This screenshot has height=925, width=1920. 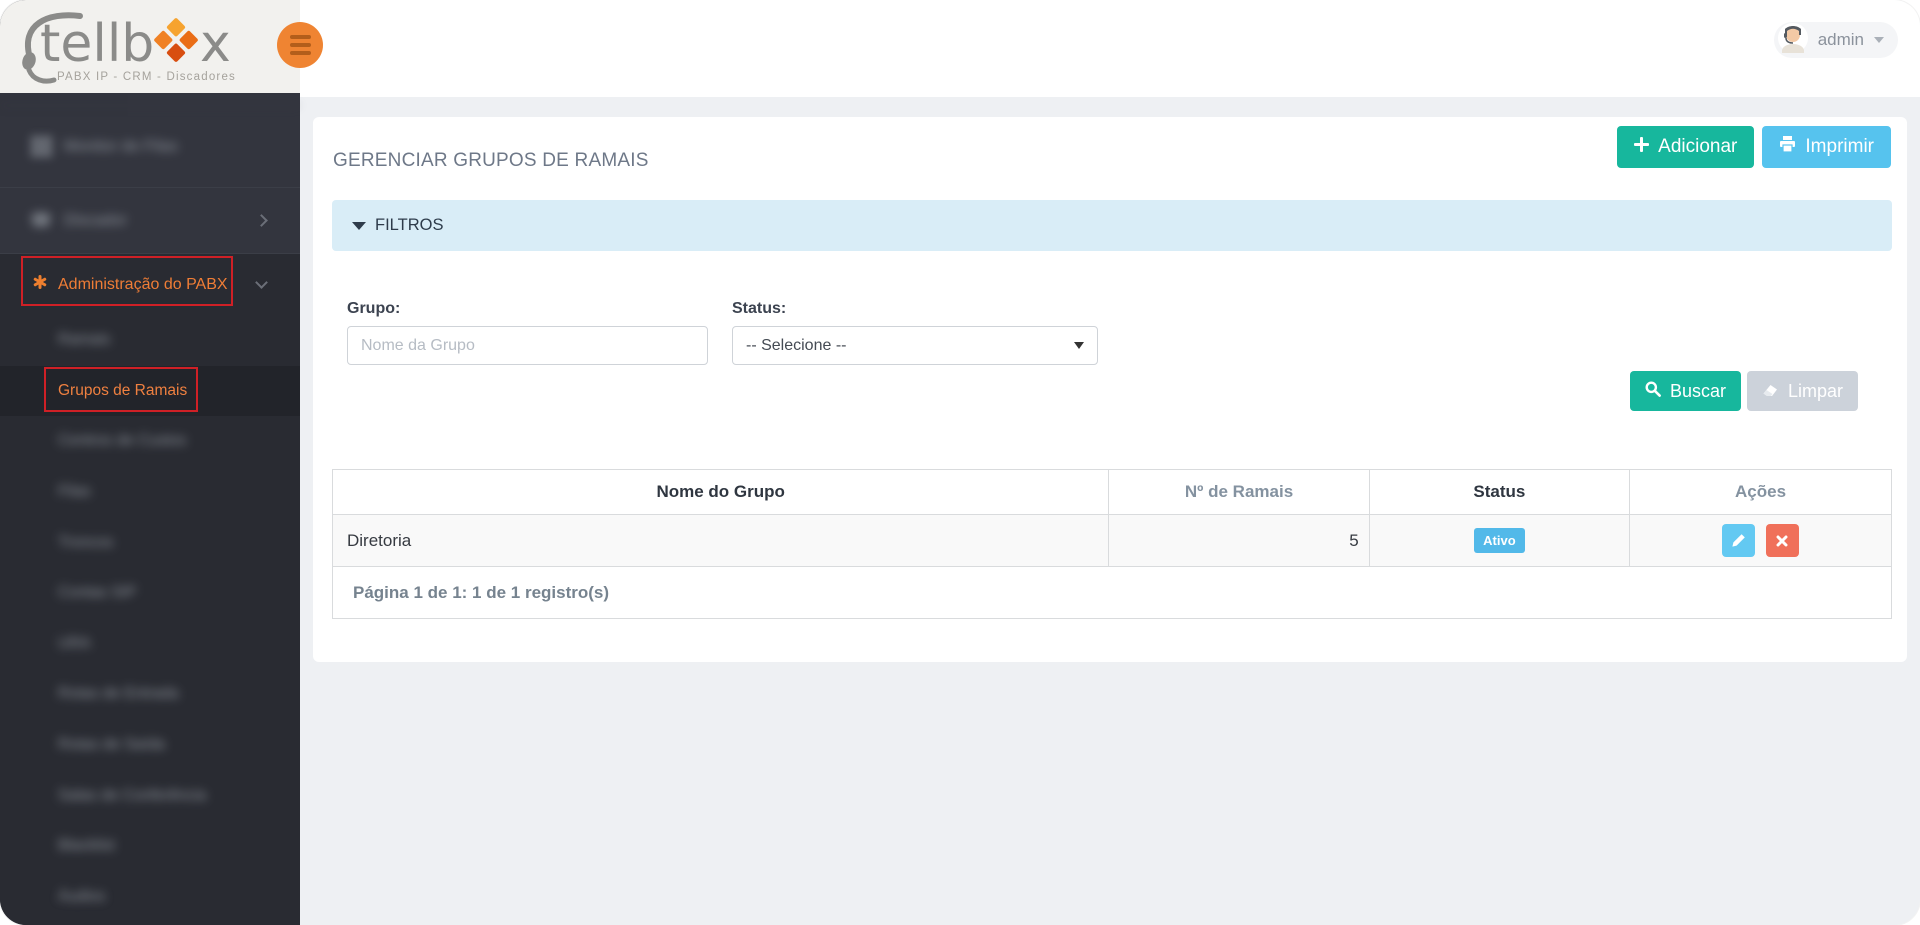 I want to click on sidebar-item-label: Contas SIP, so click(x=97, y=593).